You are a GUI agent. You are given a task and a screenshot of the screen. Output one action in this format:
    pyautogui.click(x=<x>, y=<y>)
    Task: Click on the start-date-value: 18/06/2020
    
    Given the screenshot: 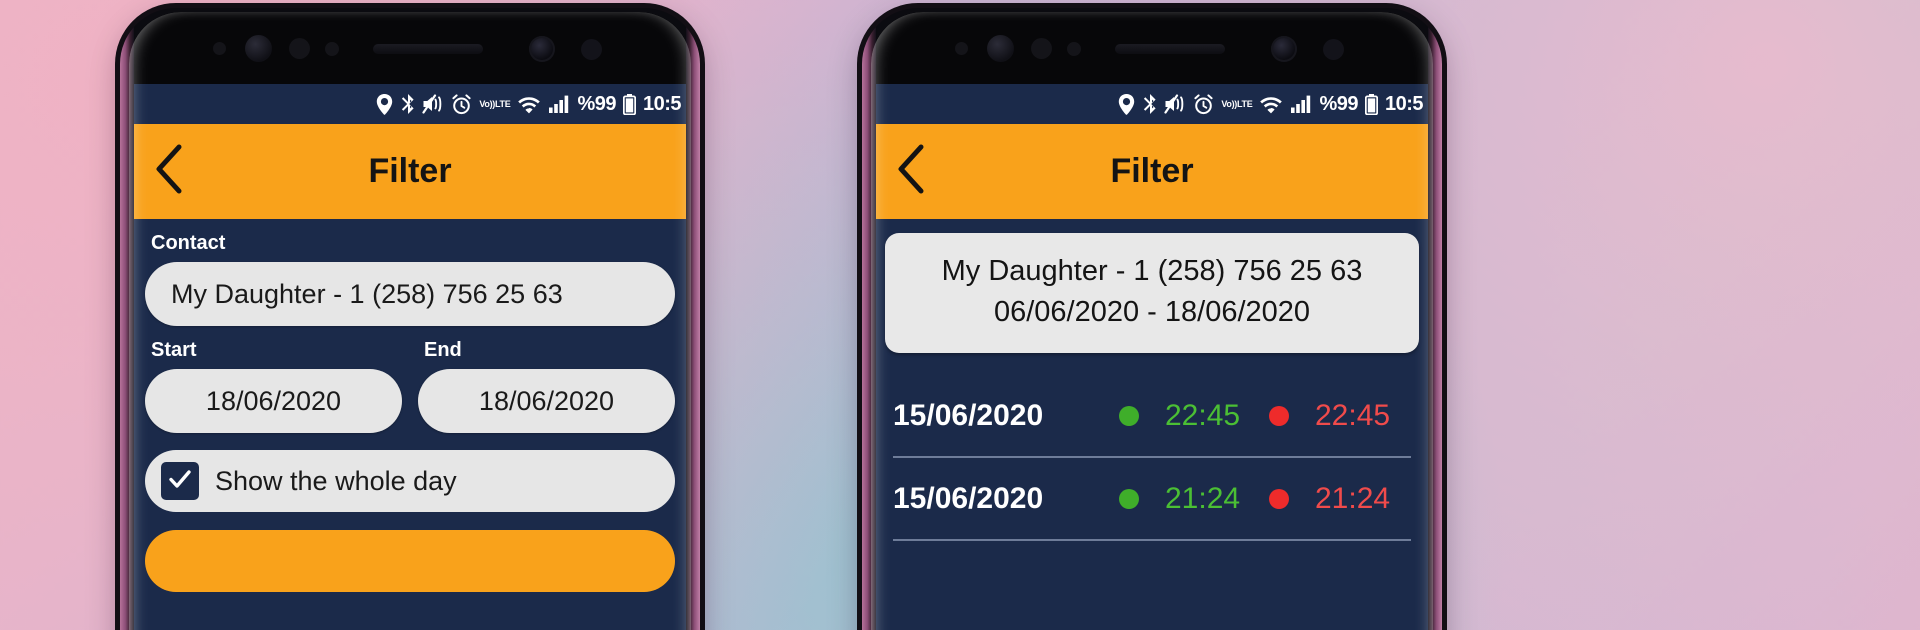 What is the action you would take?
    pyautogui.click(x=273, y=400)
    